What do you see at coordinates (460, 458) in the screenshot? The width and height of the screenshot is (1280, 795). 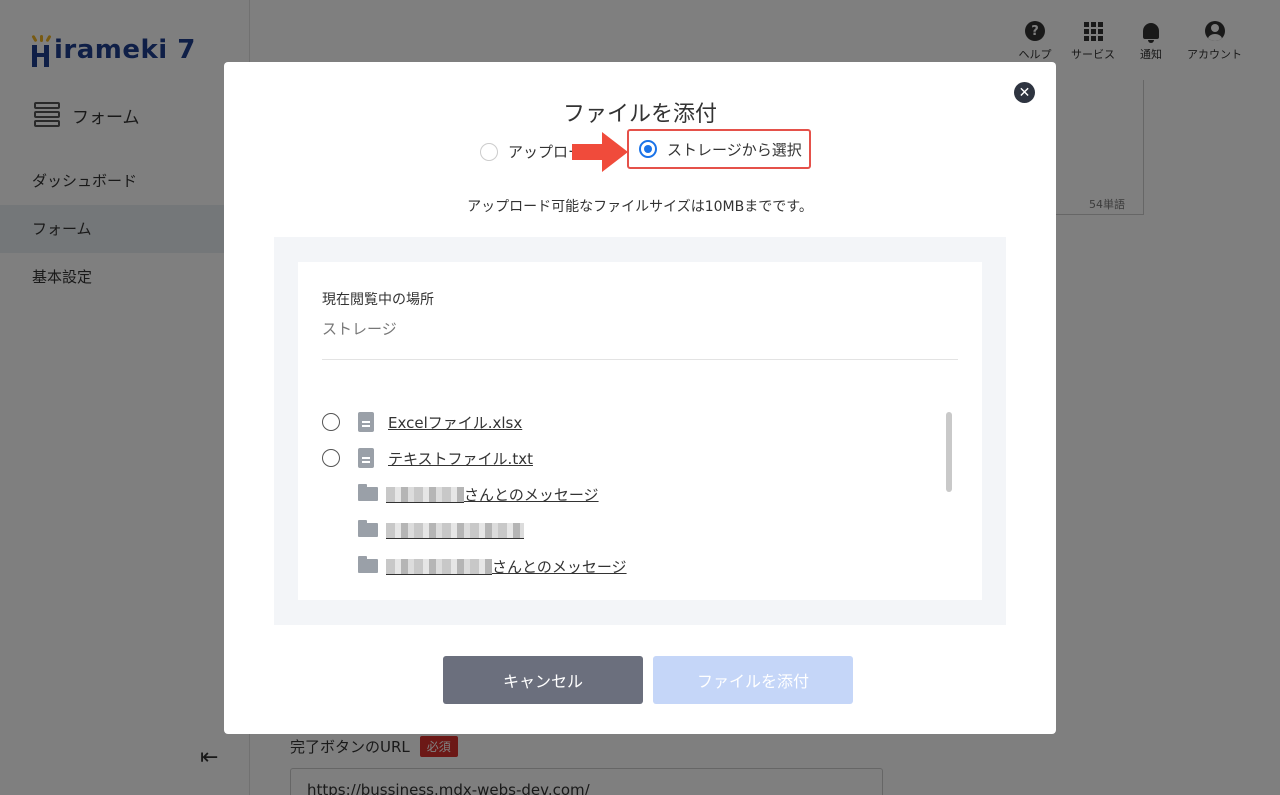 I see `file-link: テキストファイル.txt` at bounding box center [460, 458].